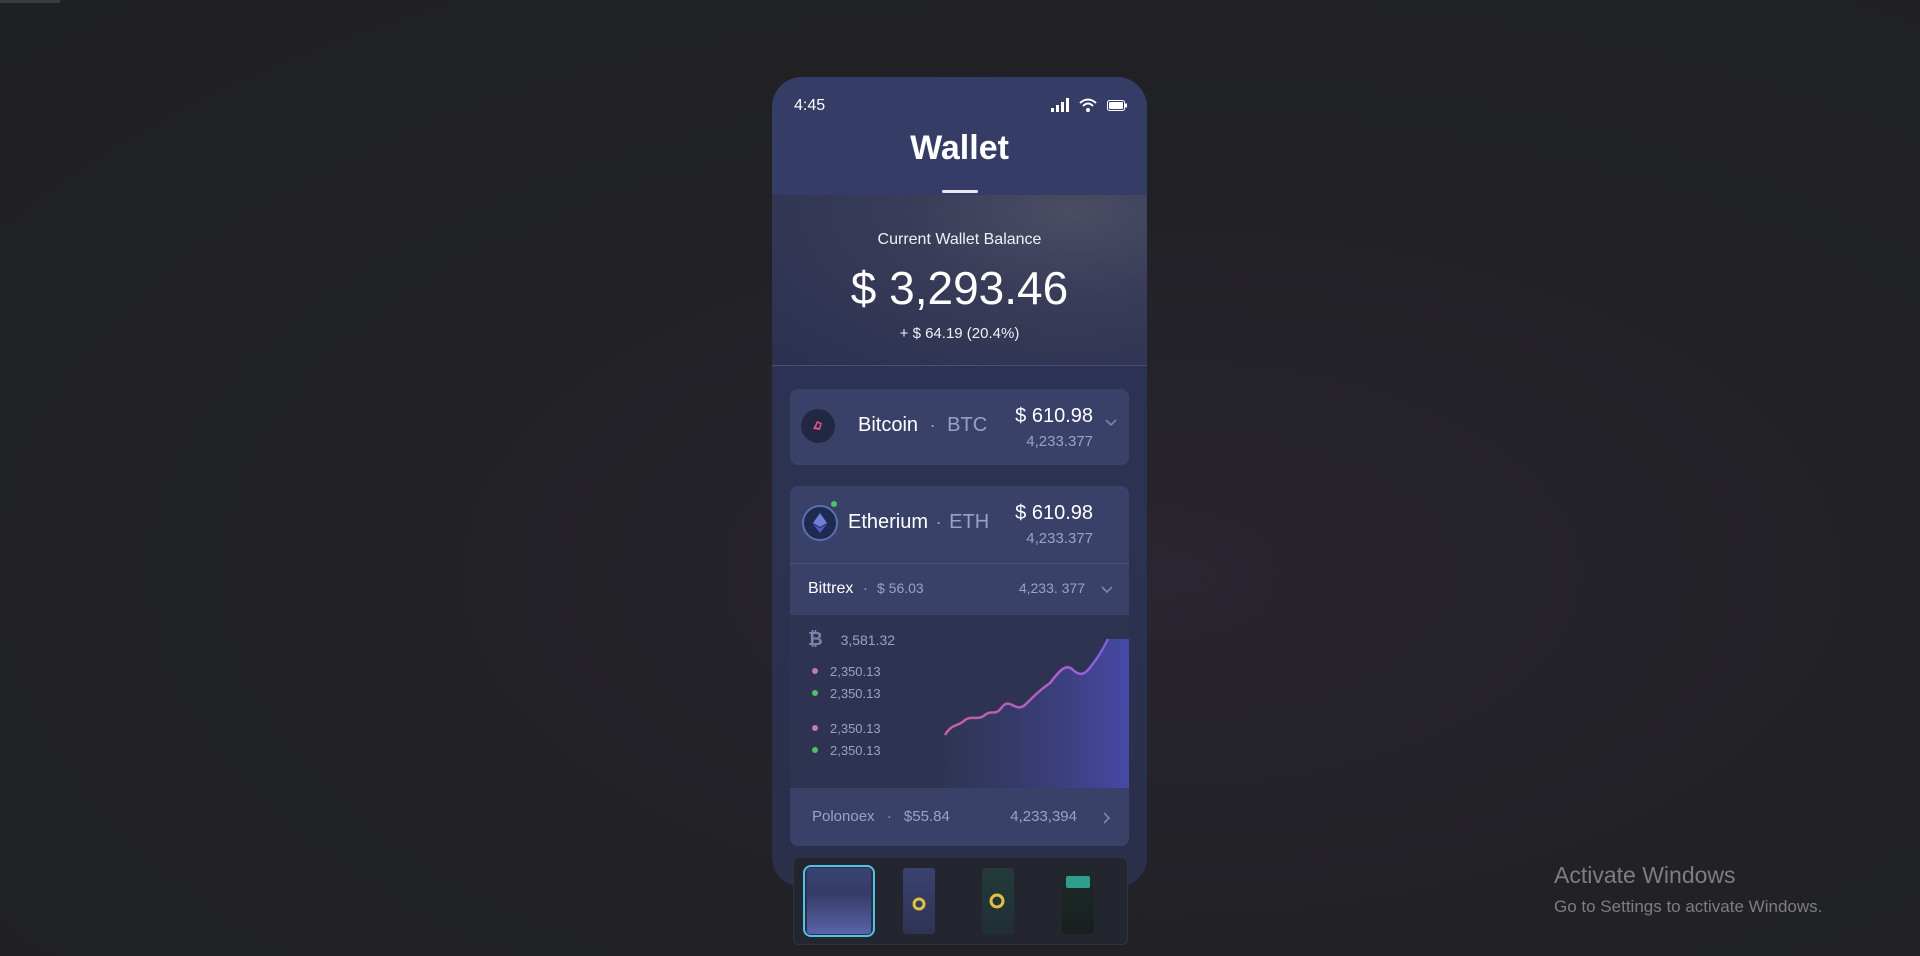  Describe the element at coordinates (1107, 818) in the screenshot. I see `chevron-right-icon` at that location.